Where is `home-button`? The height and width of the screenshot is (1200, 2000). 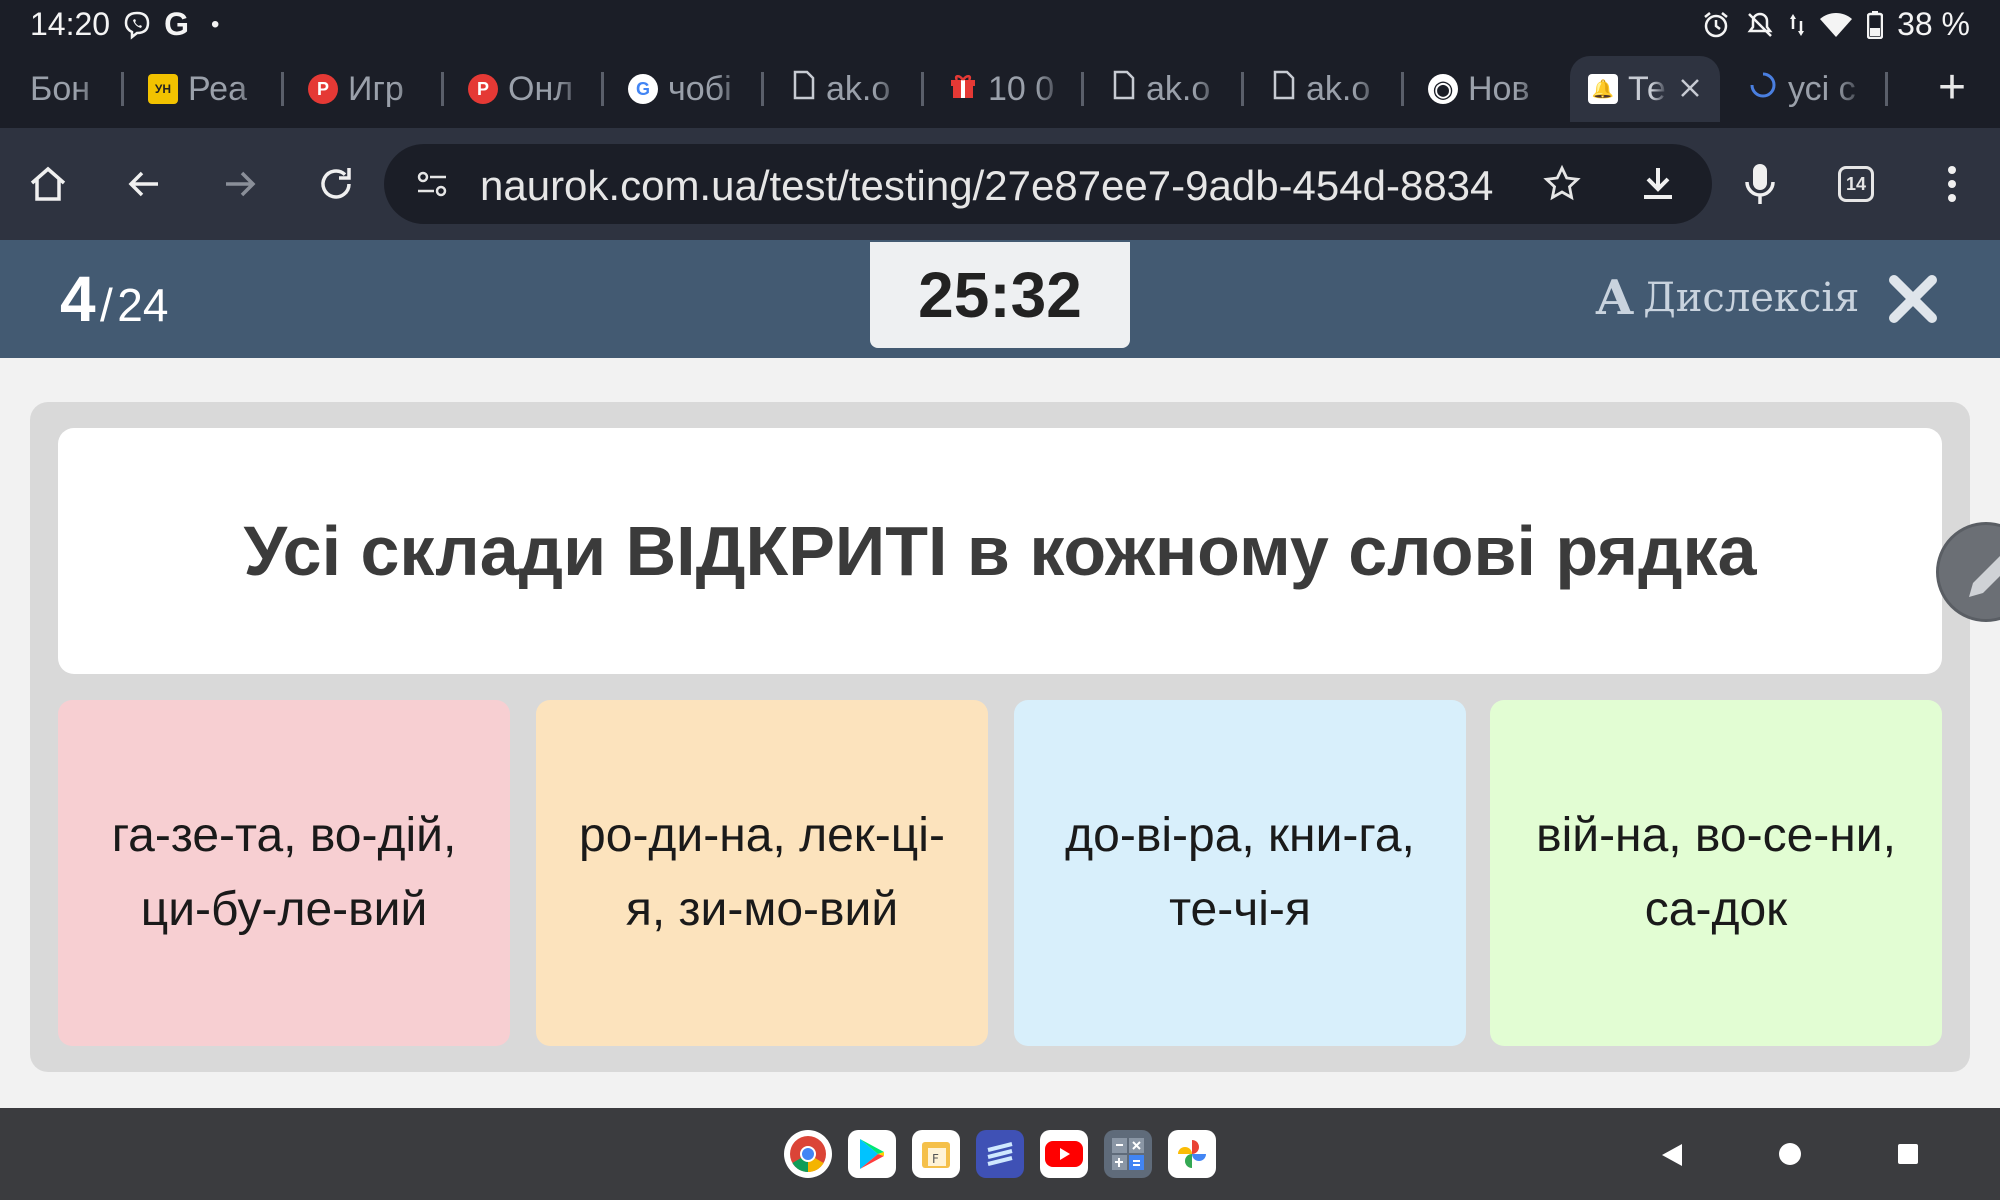
home-button is located at coordinates (48, 184).